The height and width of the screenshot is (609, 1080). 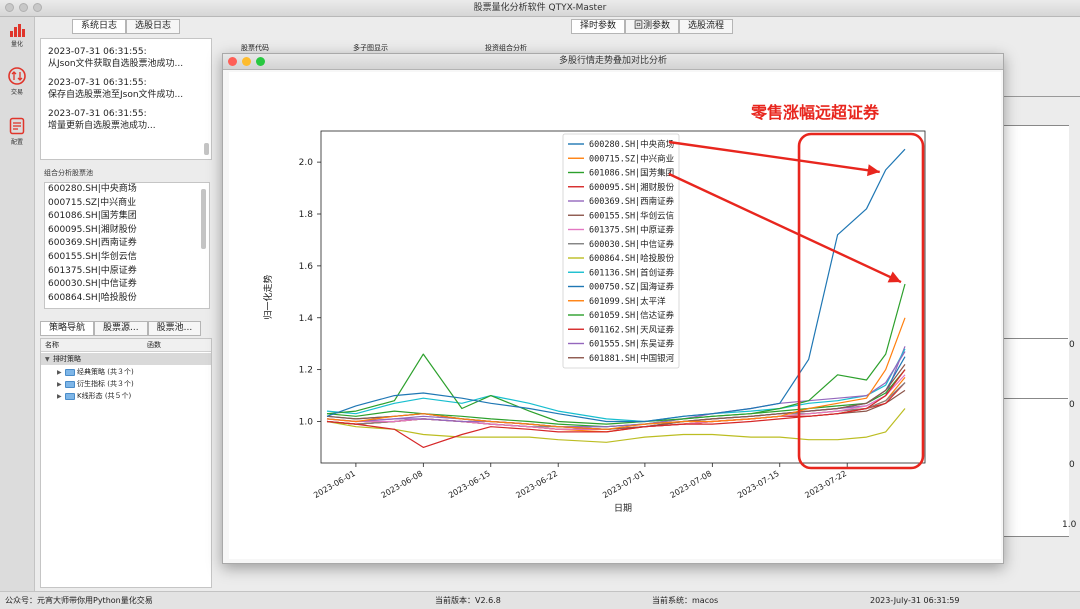 What do you see at coordinates (691, 484) in the screenshot?
I see `x-tick-label: 2023-07-08` at bounding box center [691, 484].